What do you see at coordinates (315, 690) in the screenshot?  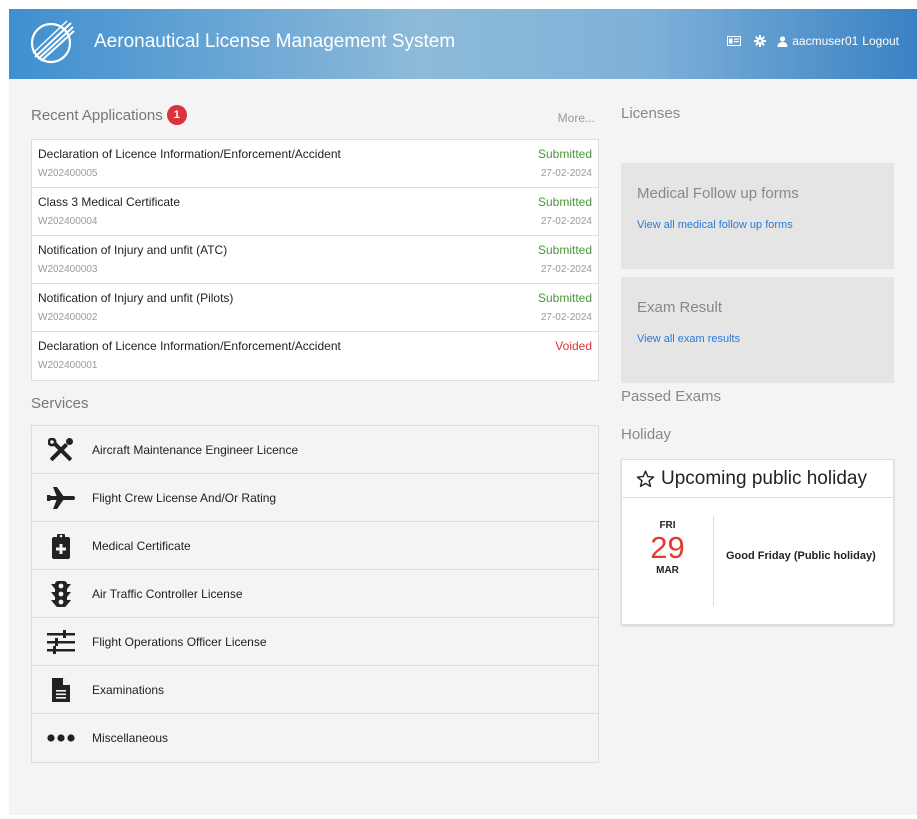 I see `service-item-examinations: Examinations` at bounding box center [315, 690].